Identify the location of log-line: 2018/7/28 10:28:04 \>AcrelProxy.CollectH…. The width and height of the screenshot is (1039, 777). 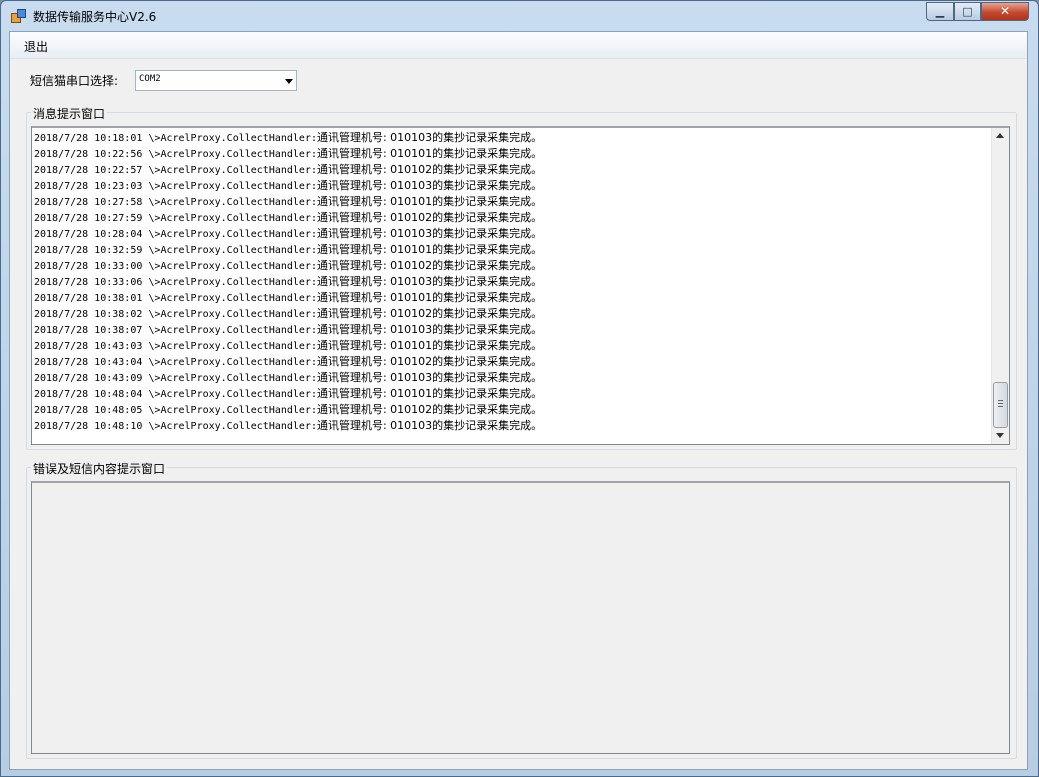
(514, 234).